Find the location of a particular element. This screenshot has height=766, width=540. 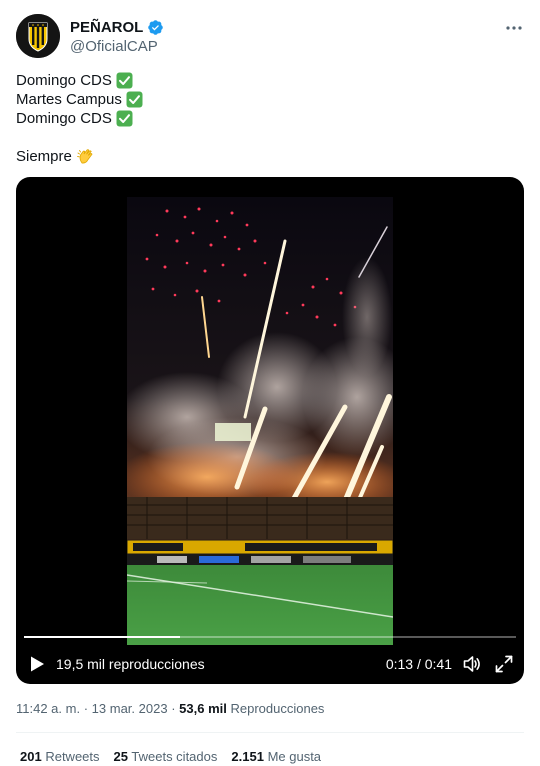

quotes-label: Tweets citados is located at coordinates (174, 756).